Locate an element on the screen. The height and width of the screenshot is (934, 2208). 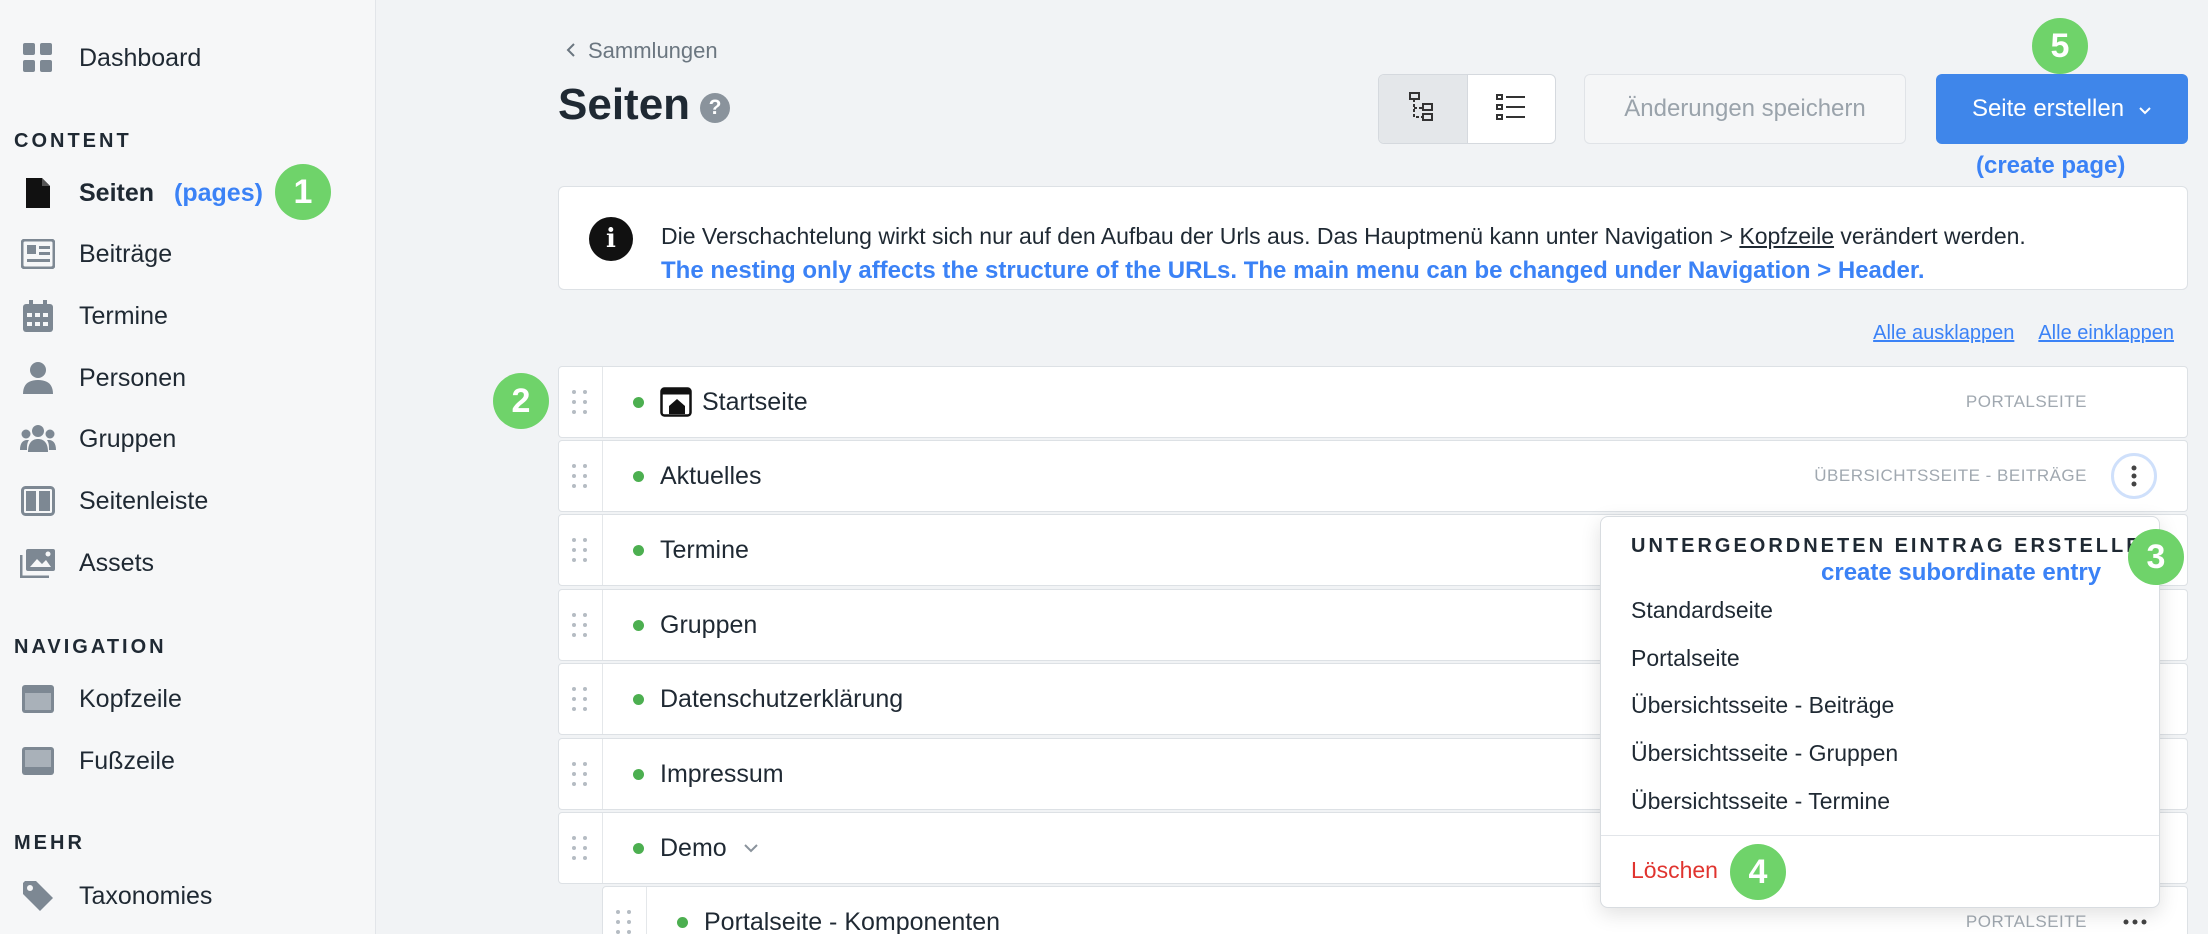
row-title: Startseite is located at coordinates (755, 401).